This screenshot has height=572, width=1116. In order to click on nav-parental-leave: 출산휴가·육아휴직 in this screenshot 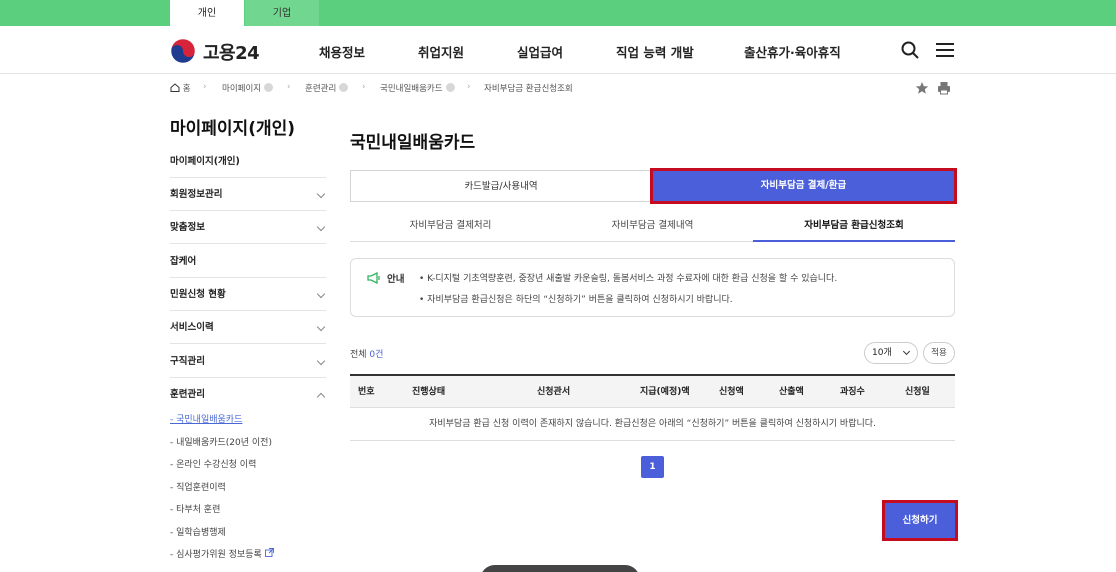, I will do `click(792, 51)`.